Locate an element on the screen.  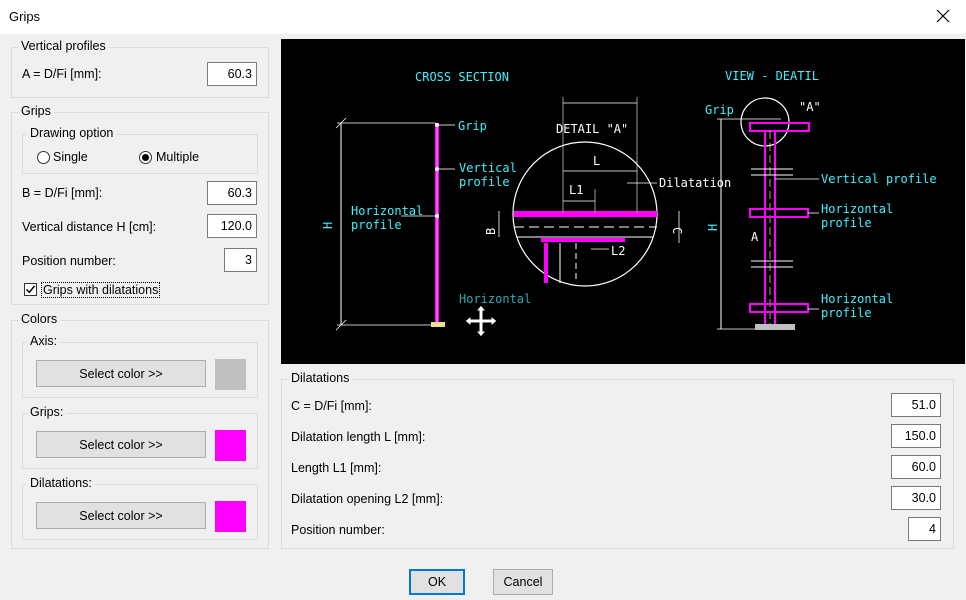
b-diameter-label: B = D/Fi [mm]: is located at coordinates (62, 193).